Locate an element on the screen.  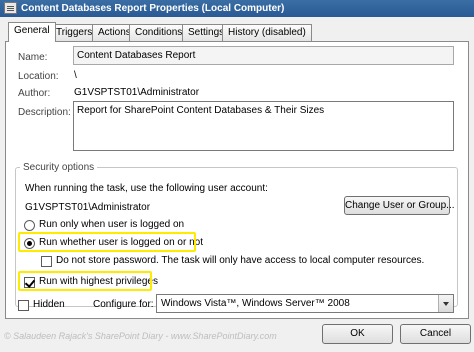
run-whether-radio is located at coordinates (29, 243).